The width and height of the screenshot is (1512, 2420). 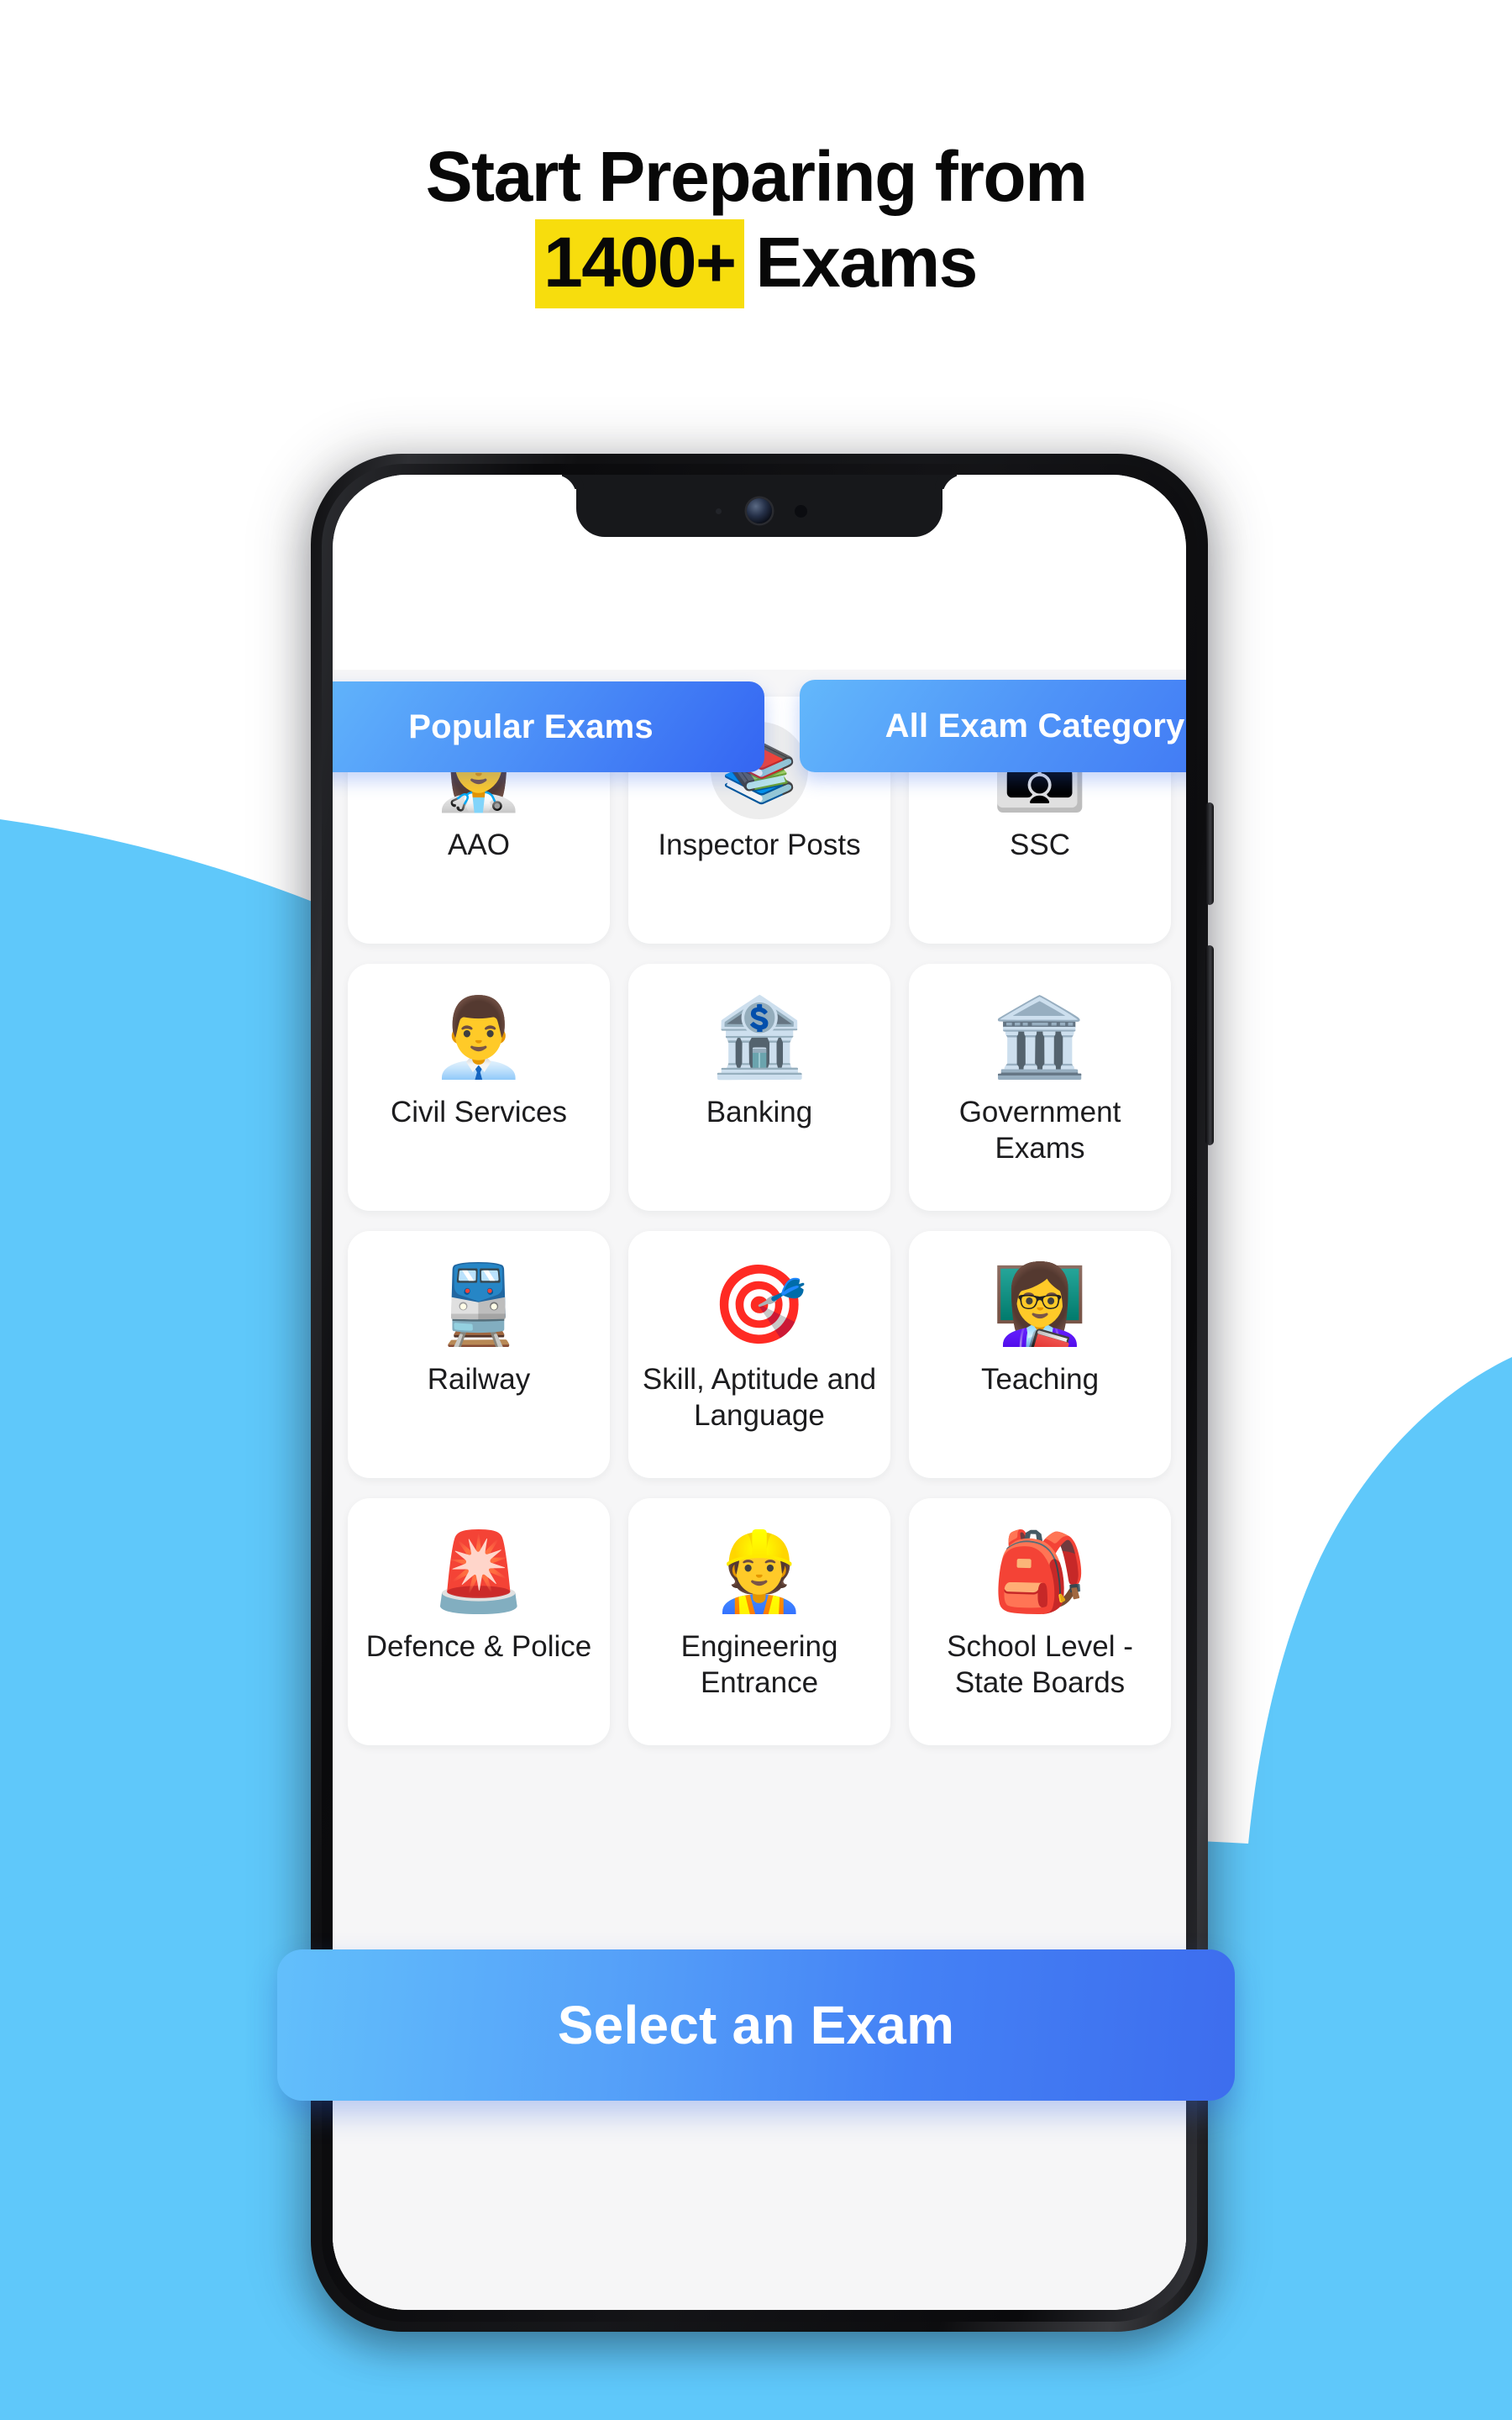 I want to click on category-card: 🏦 Banking, so click(x=759, y=1087).